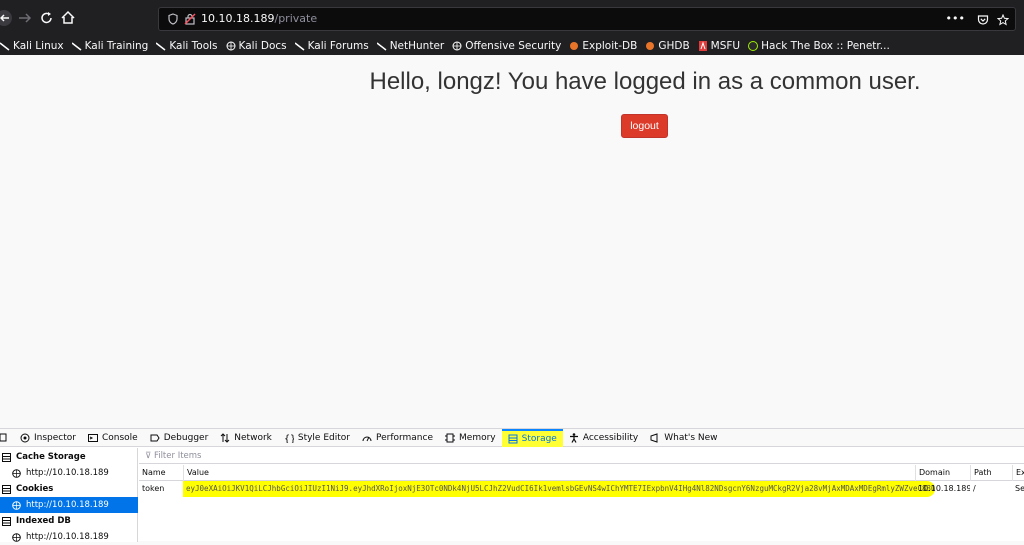 Image resolution: width=1024 pixels, height=545 pixels. Describe the element at coordinates (944, 488) in the screenshot. I see `cookie-domain: 10.10.18.189` at that location.